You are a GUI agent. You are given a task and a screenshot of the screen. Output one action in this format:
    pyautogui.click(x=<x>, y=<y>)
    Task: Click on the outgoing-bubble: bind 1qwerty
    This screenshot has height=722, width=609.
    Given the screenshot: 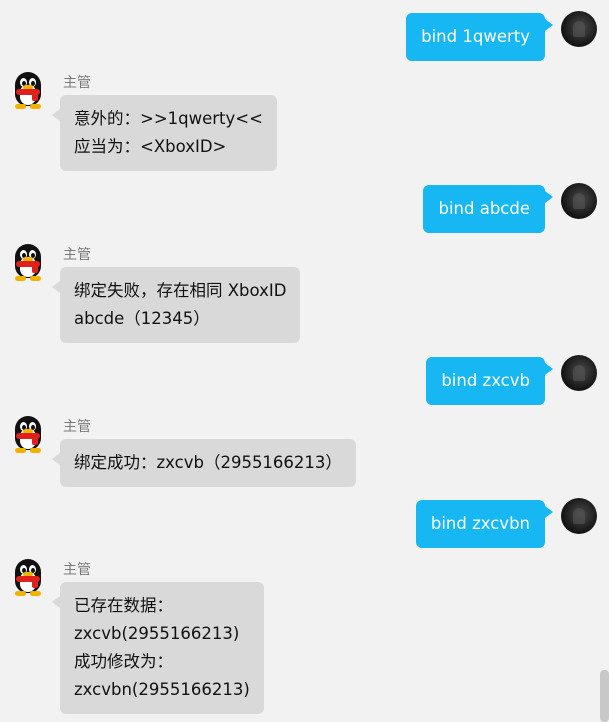 What is the action you would take?
    pyautogui.click(x=479, y=37)
    